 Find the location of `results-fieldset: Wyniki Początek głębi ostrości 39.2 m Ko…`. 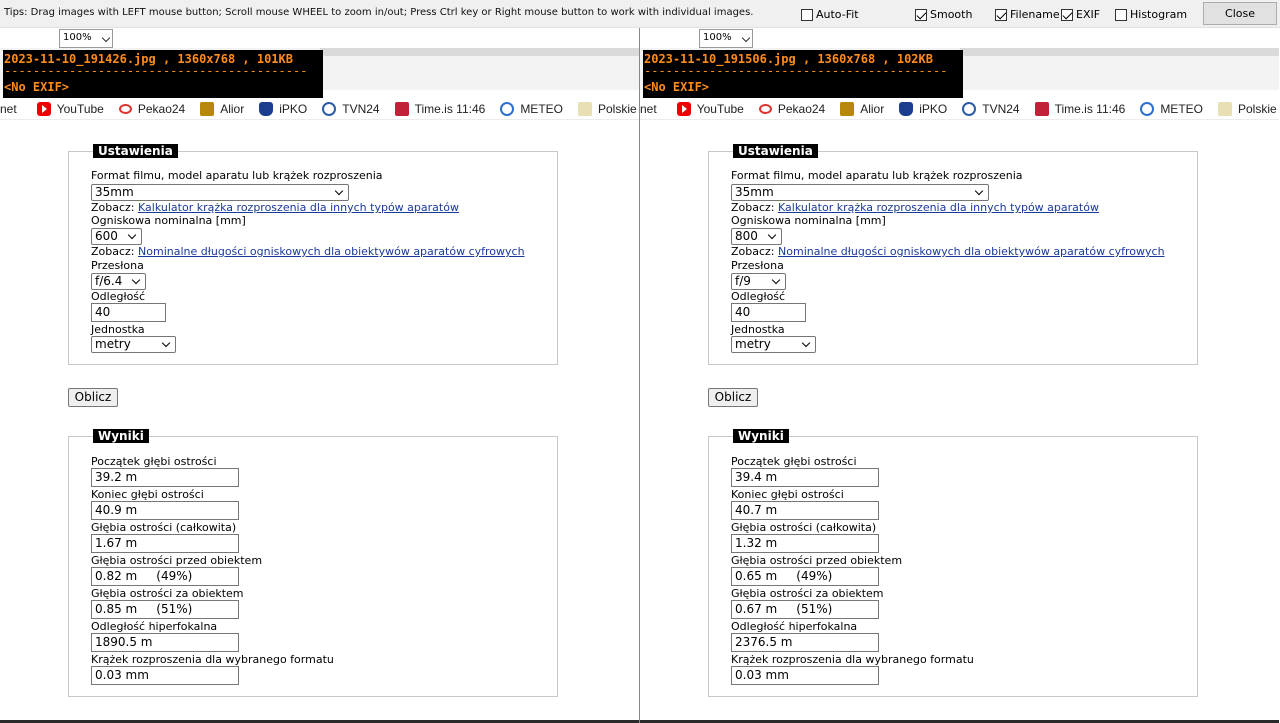

results-fieldset: Wyniki Początek głębi ostrości 39.2 m Ko… is located at coordinates (313, 563).